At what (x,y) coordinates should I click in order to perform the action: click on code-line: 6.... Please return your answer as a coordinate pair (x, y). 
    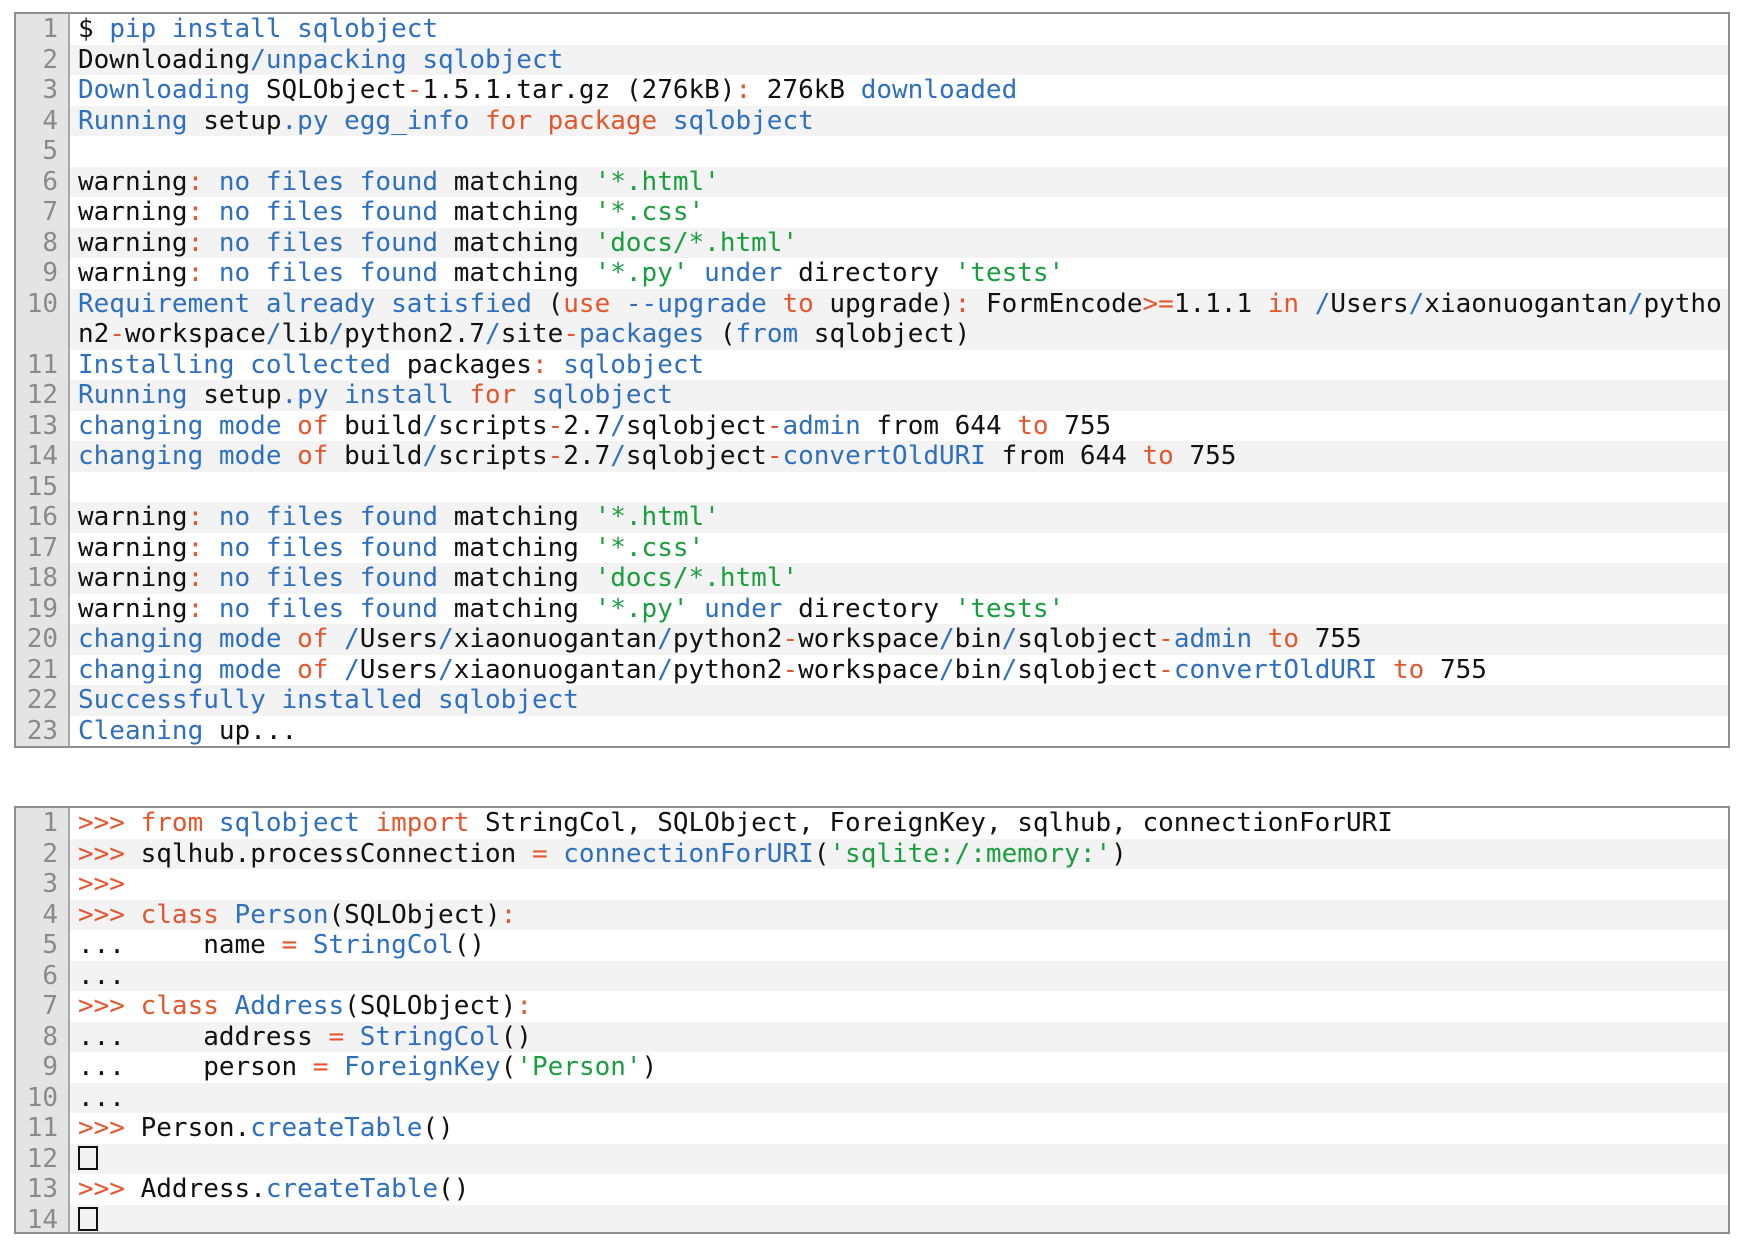
    Looking at the image, I should click on (872, 975).